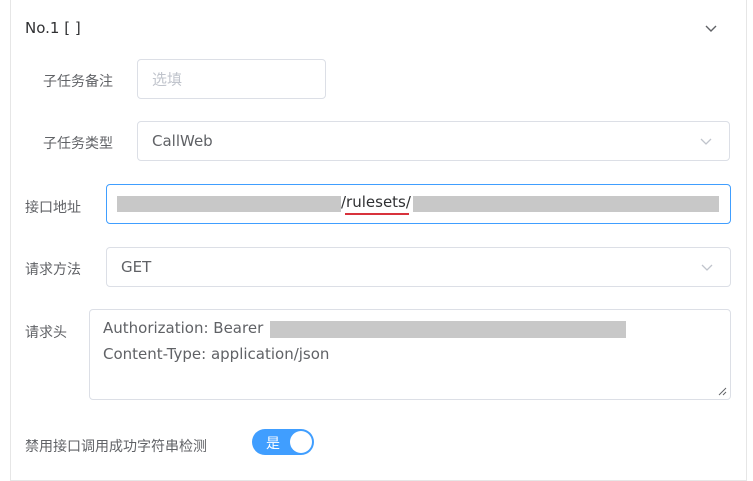 The height and width of the screenshot is (481, 753). What do you see at coordinates (53, 270) in the screenshot?
I see `method-label: 请求方法` at bounding box center [53, 270].